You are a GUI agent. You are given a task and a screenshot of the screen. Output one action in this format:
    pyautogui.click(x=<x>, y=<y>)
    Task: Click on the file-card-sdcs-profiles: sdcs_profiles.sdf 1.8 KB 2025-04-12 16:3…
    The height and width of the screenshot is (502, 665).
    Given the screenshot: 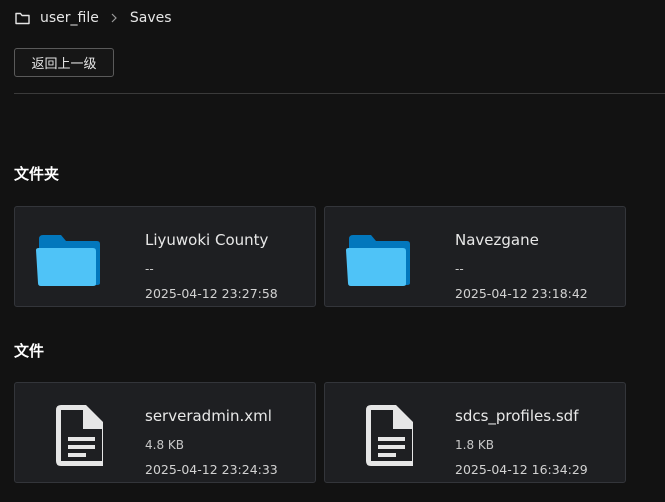 What is the action you would take?
    pyautogui.click(x=475, y=432)
    